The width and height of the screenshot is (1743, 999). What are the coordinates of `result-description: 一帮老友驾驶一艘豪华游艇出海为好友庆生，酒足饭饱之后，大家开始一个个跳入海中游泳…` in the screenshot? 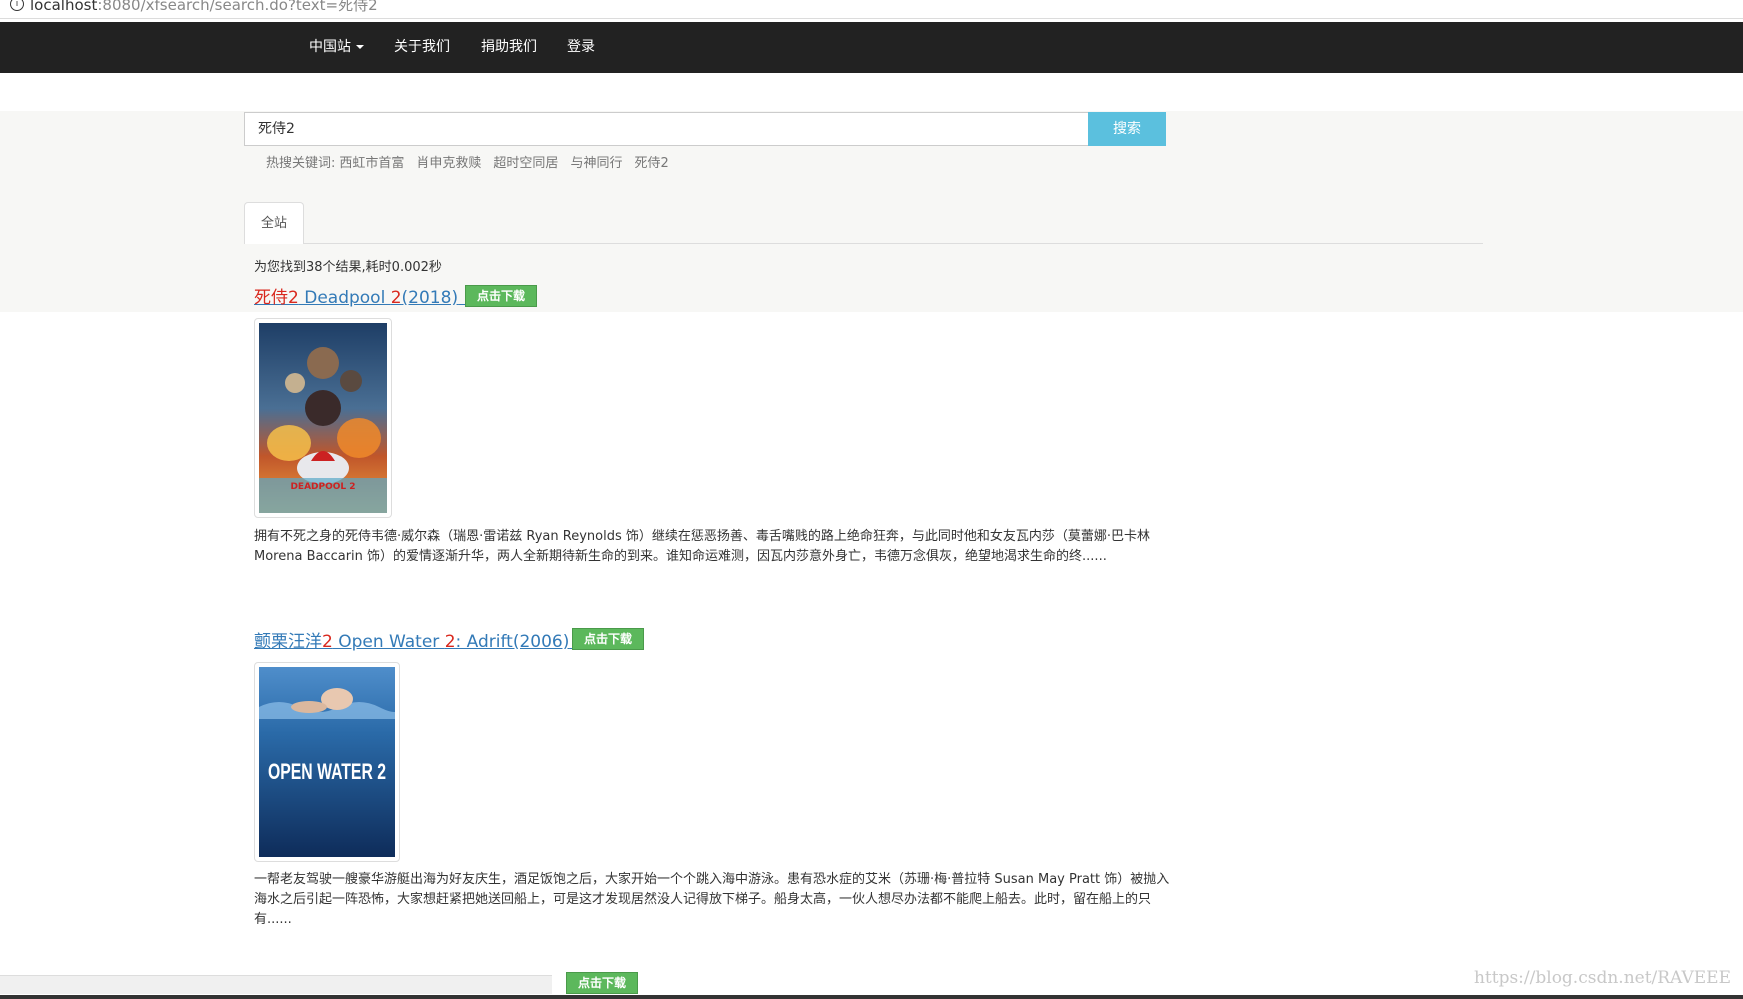 It's located at (712, 899).